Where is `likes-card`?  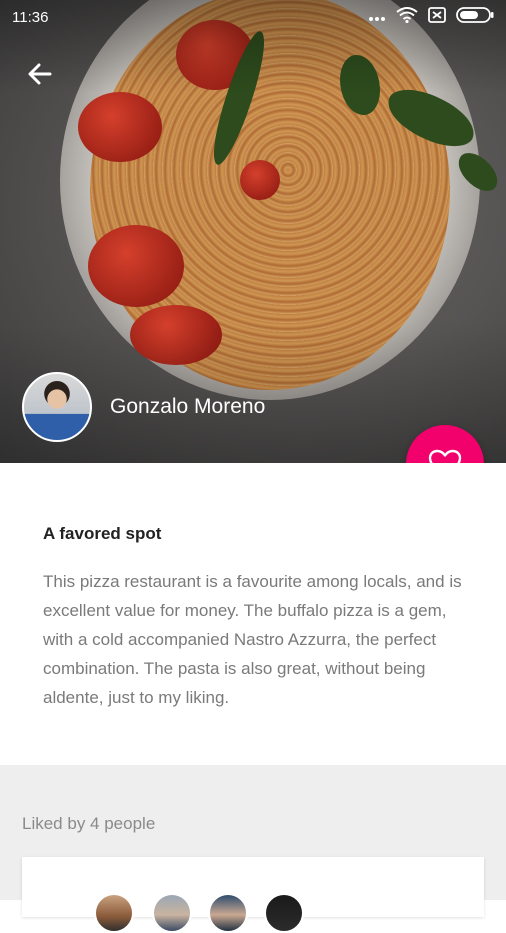 likes-card is located at coordinates (253, 895).